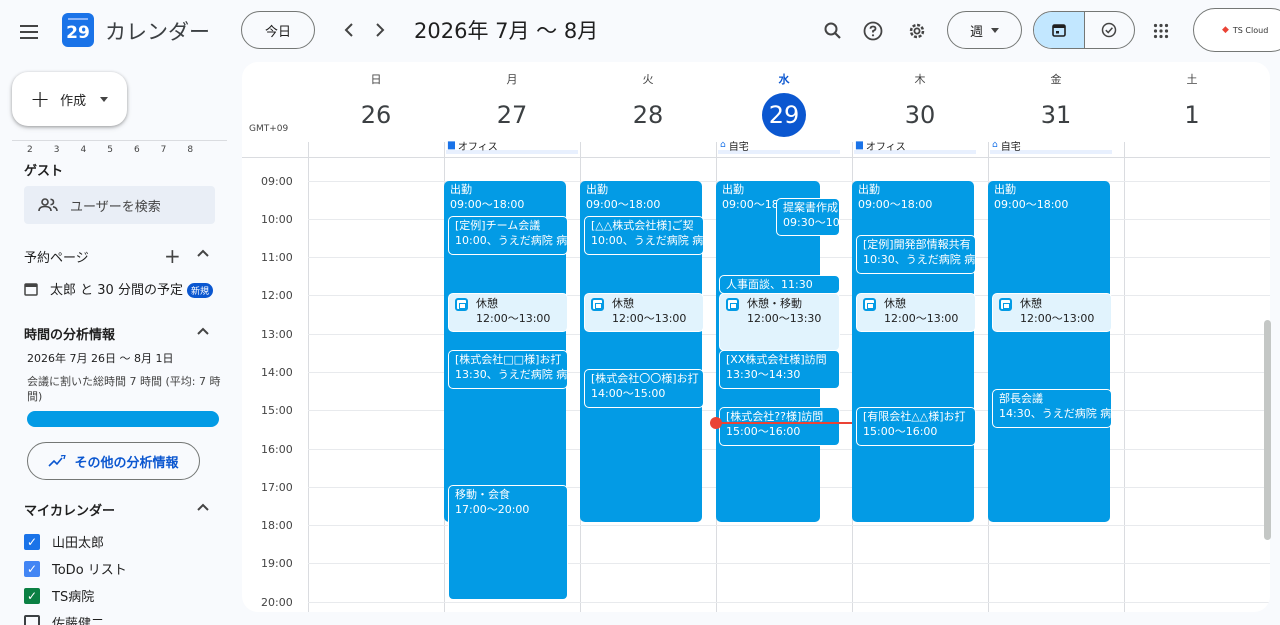 This screenshot has width=1280, height=625. Describe the element at coordinates (64, 541) in the screenshot. I see `calendar-item-yamada: ✓ 山田太郎` at that location.